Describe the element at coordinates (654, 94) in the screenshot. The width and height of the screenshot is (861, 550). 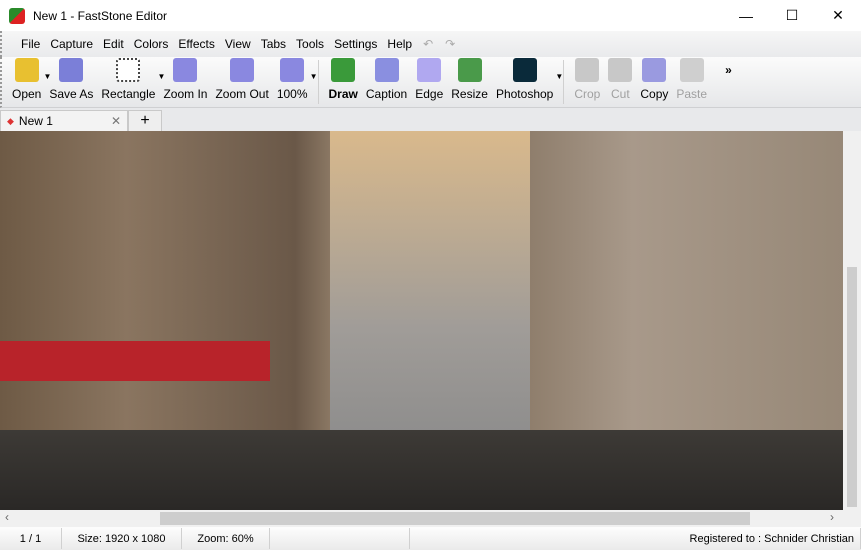
I see `tool-label: Copy` at that location.